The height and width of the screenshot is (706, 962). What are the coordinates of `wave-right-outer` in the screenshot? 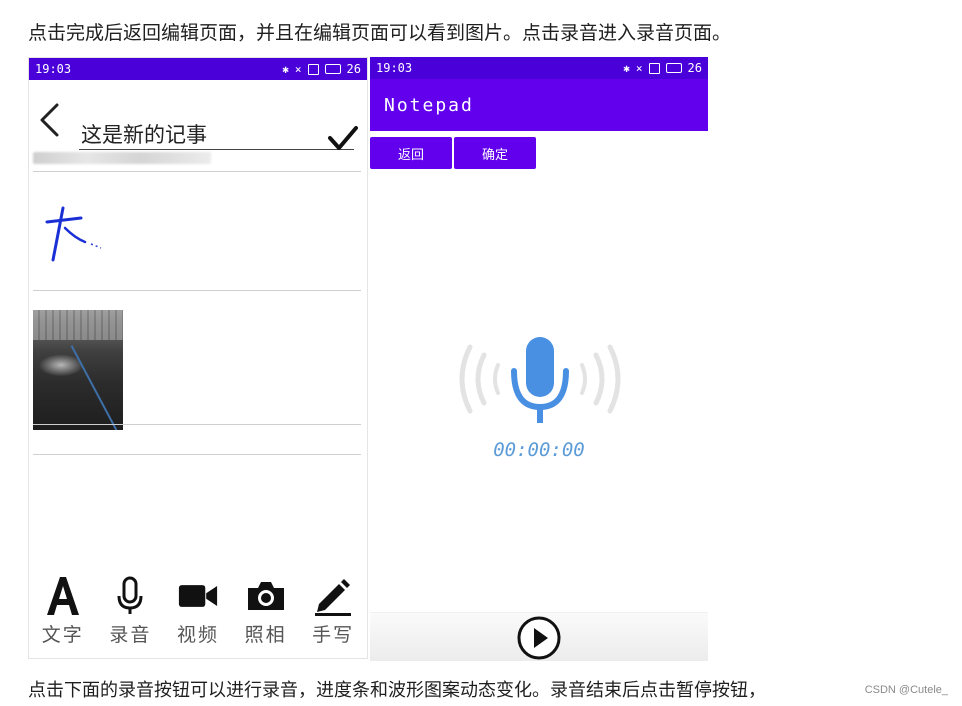 It's located at (614, 379).